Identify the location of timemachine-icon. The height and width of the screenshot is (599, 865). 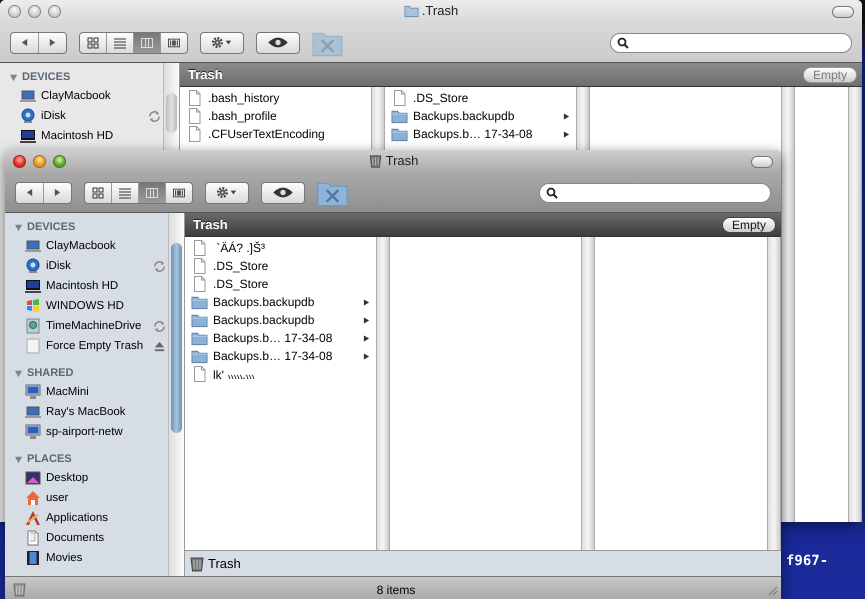
(33, 326).